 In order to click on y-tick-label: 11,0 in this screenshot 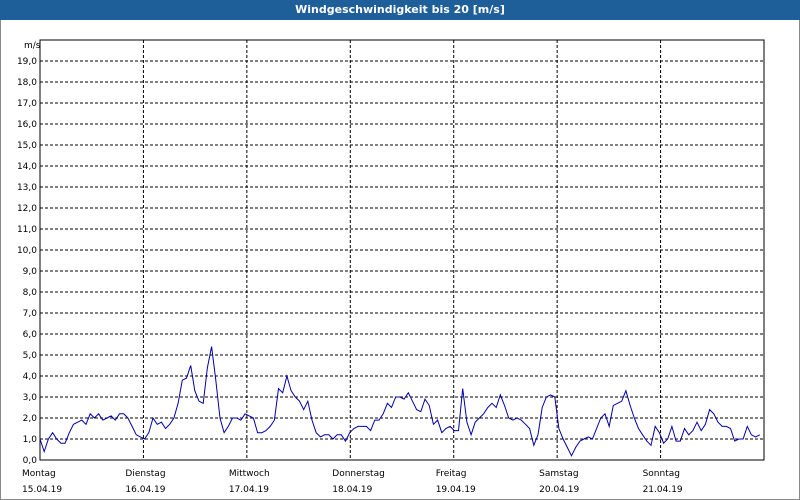, I will do `click(27, 230)`.